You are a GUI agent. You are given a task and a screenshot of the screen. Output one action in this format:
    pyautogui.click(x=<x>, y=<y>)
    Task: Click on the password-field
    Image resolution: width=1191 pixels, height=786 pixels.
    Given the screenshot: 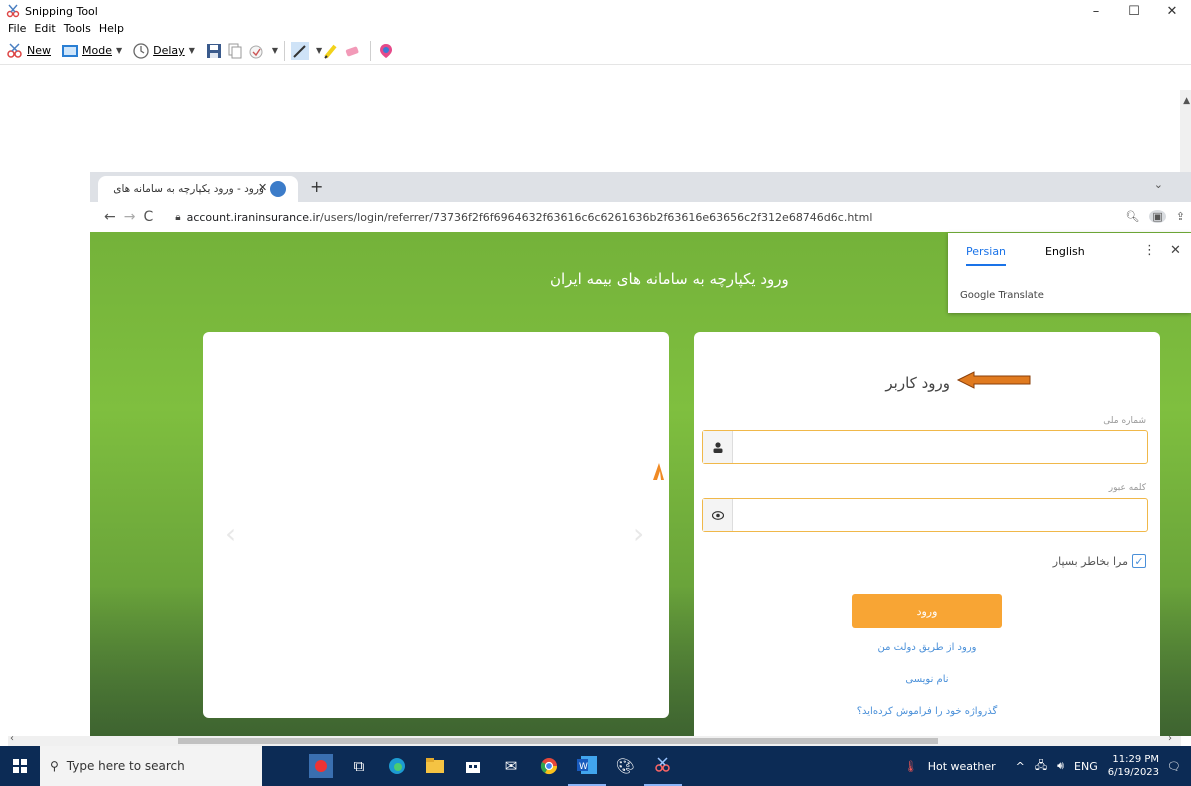 What is the action you would take?
    pyautogui.click(x=925, y=515)
    